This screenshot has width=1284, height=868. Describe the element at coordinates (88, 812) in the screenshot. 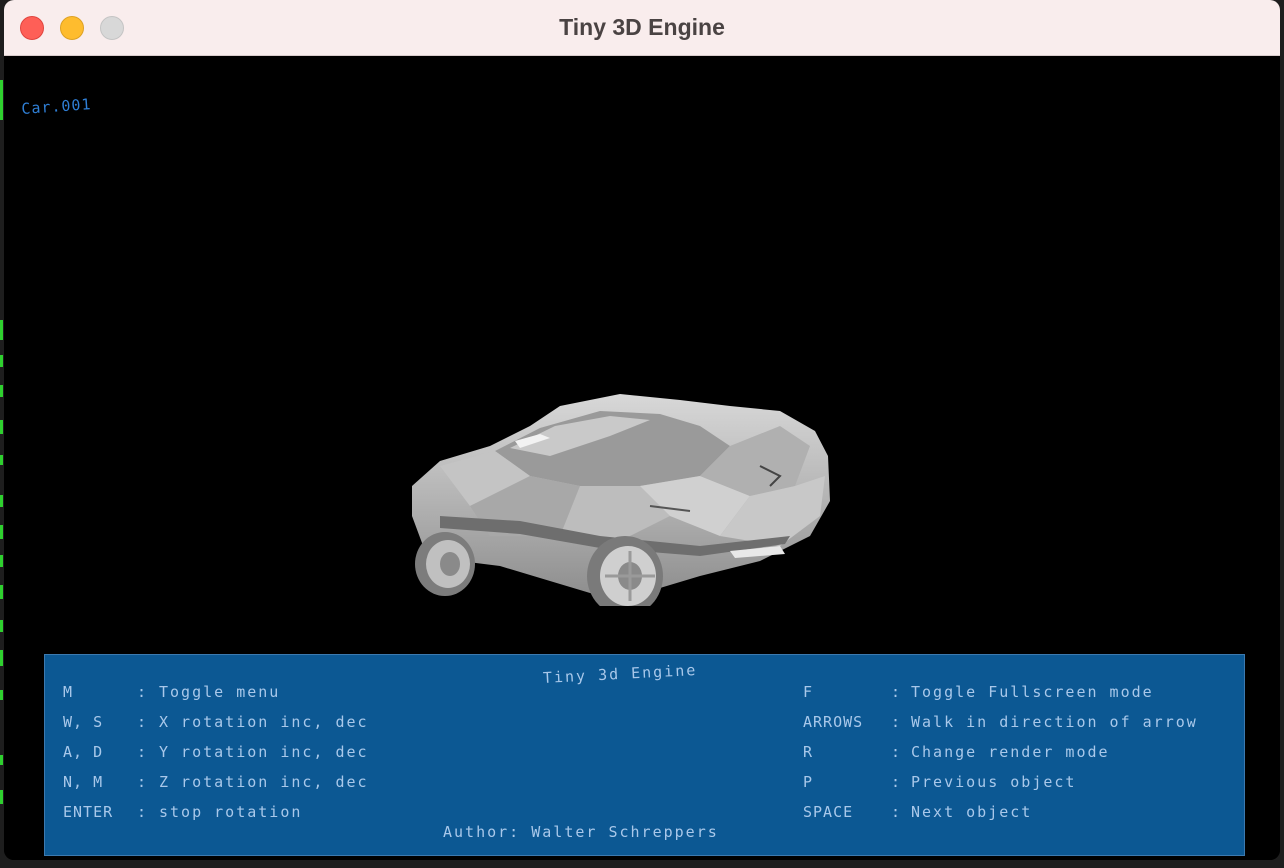

I see `menu-key: ENTER` at that location.